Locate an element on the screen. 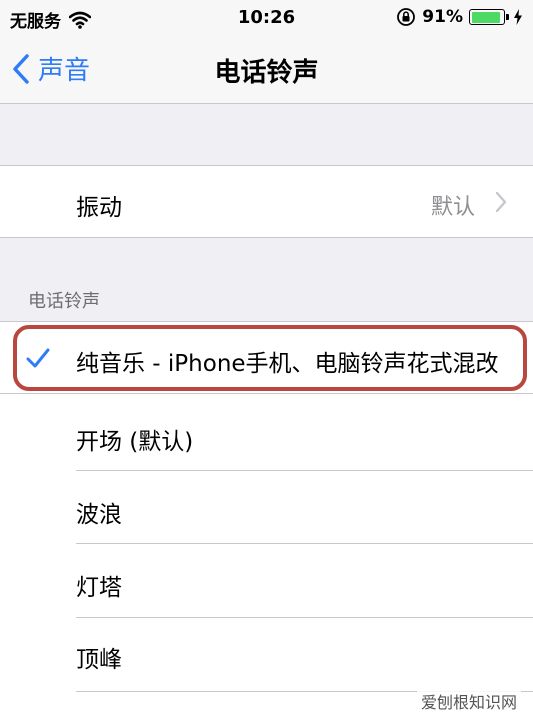  chevron-right-icon is located at coordinates (501, 202).